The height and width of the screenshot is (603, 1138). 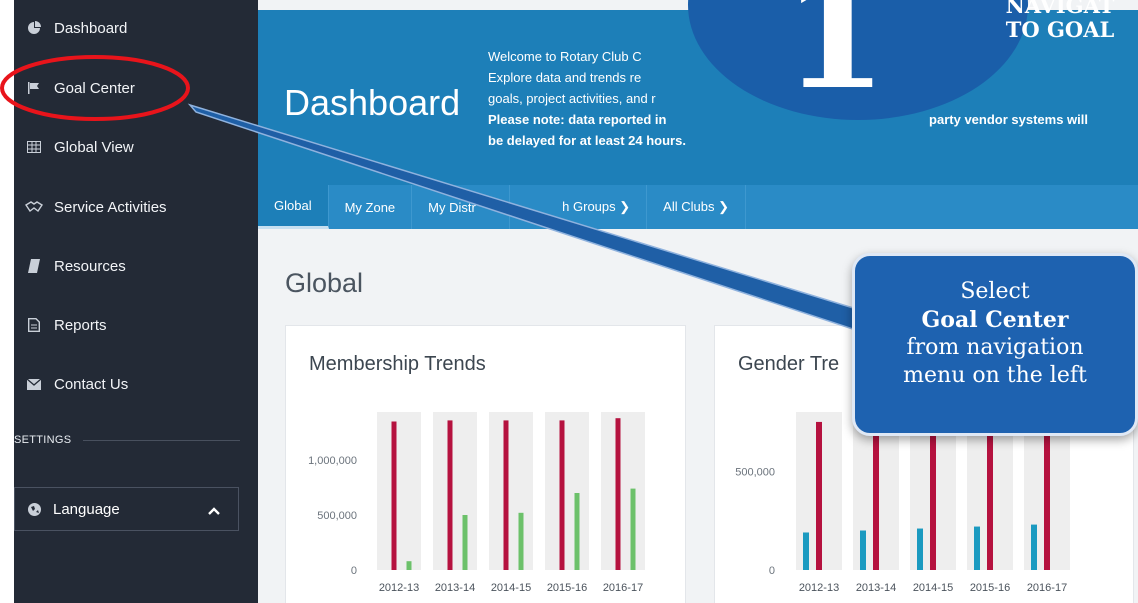 What do you see at coordinates (1008, 119) in the screenshot?
I see `welcome-note-tail: party vendor systems will` at bounding box center [1008, 119].